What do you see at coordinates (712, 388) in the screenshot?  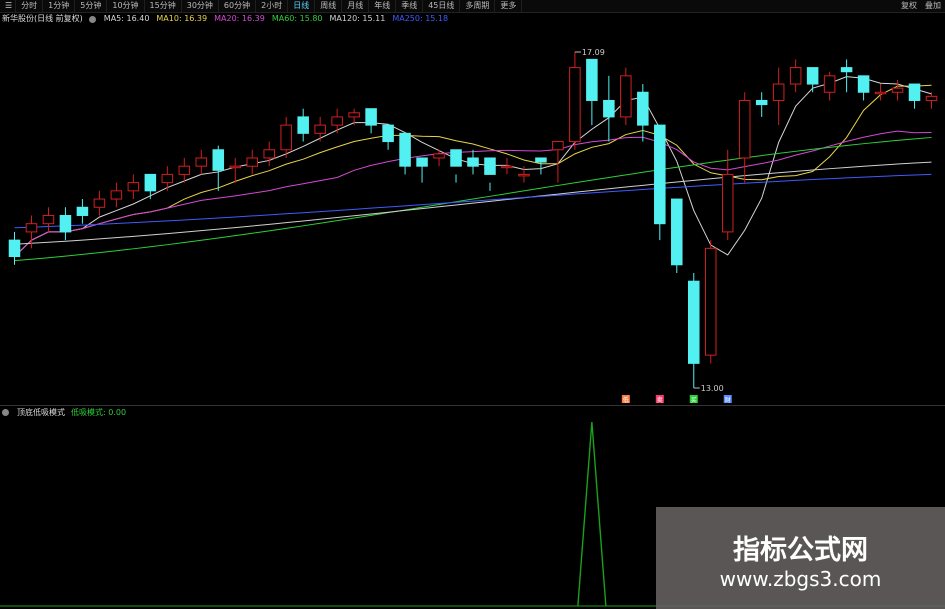 I see `low-label: 13.00` at bounding box center [712, 388].